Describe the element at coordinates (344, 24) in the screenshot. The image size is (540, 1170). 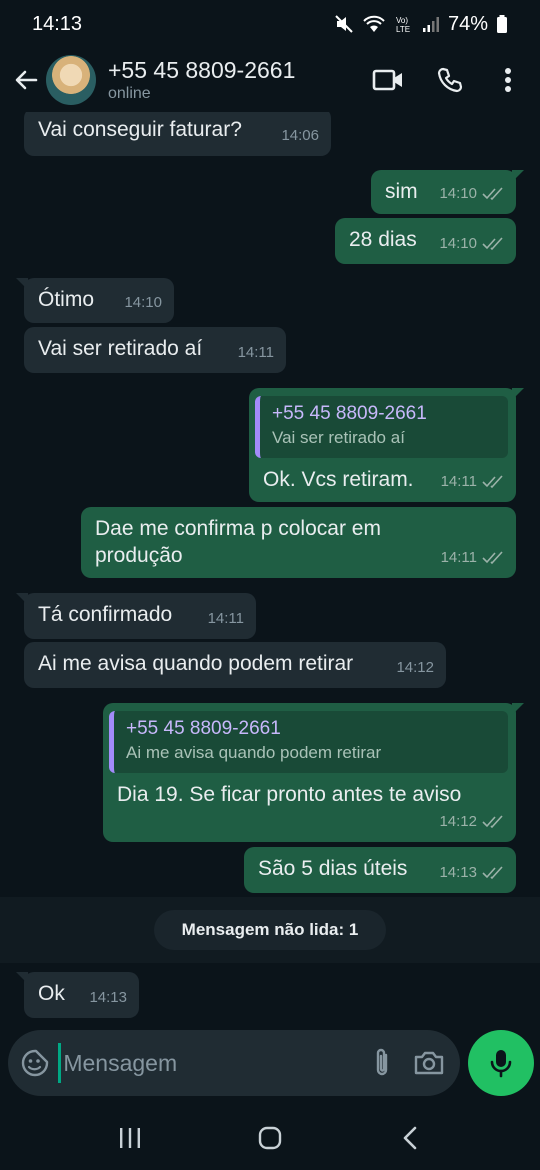
I see `mute-icon` at that location.